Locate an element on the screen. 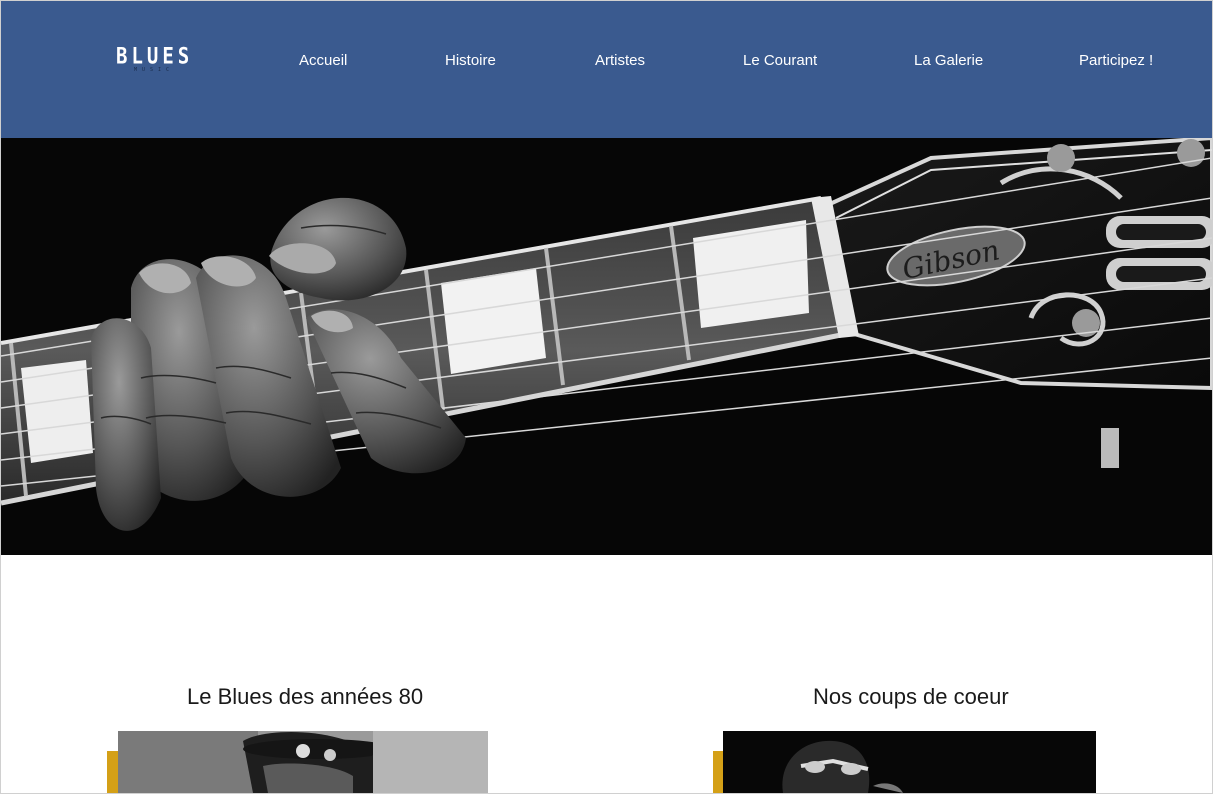  nav-la-galerie: La Galerie is located at coordinates (948, 61).